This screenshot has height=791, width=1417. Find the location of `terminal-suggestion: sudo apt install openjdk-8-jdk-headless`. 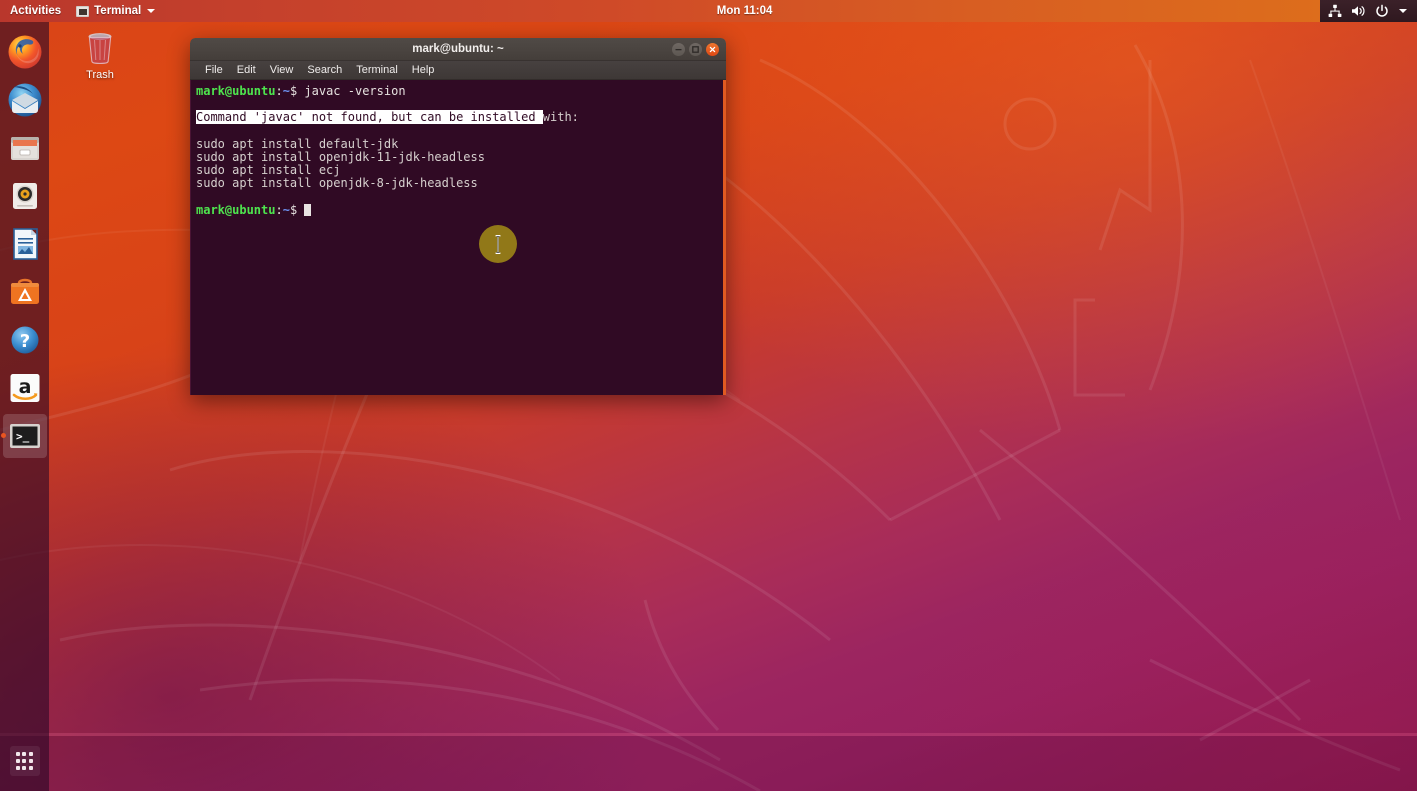

terminal-suggestion: sudo apt install openjdk-8-jdk-headless is located at coordinates (337, 183).